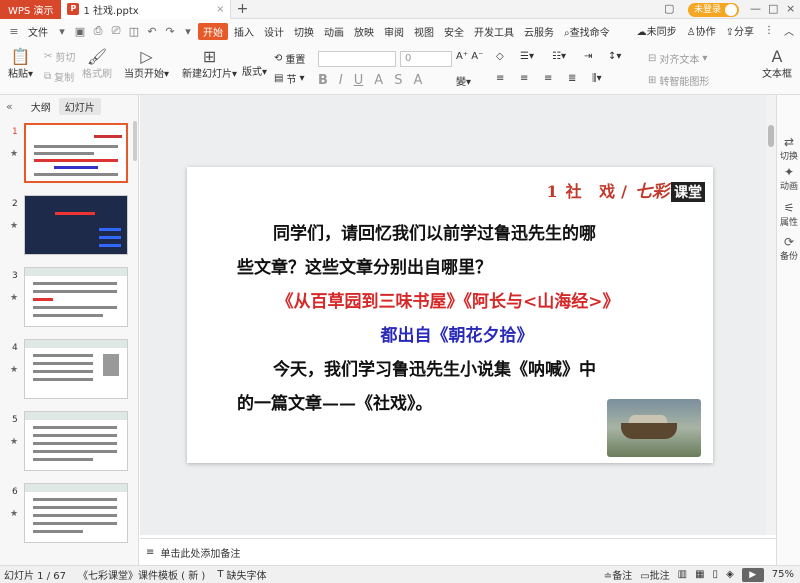 This screenshot has height=583, width=800. I want to click on bold-icon: B, so click(323, 80).